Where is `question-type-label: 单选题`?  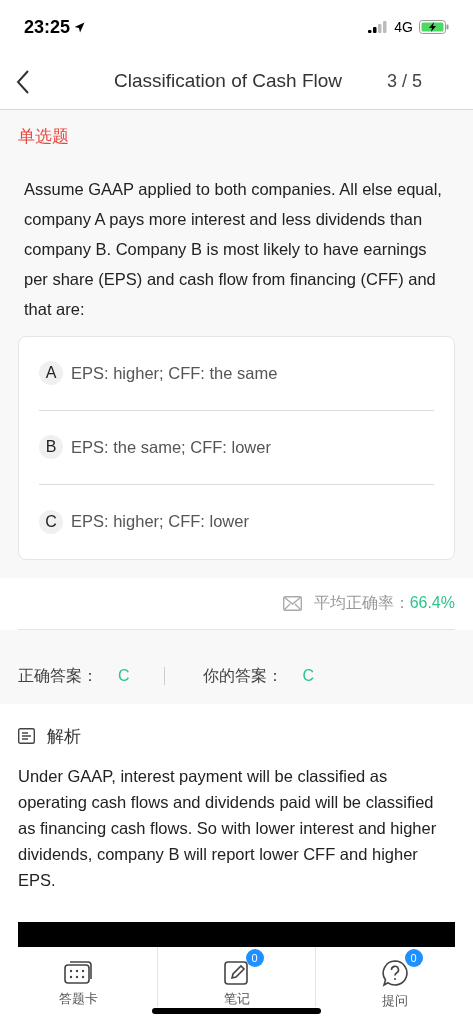
question-type-label: 单选题 is located at coordinates (43, 137).